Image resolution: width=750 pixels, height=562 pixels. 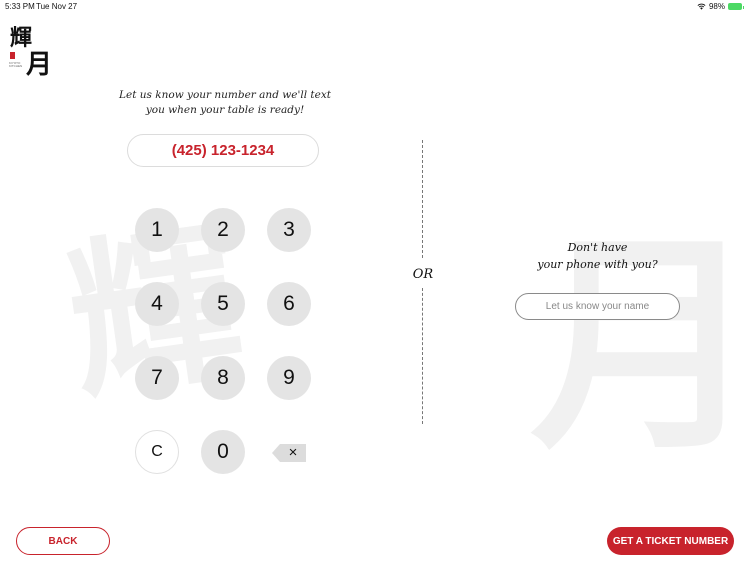 I want to click on phone-number-field: (425) 123-1234, so click(x=223, y=150).